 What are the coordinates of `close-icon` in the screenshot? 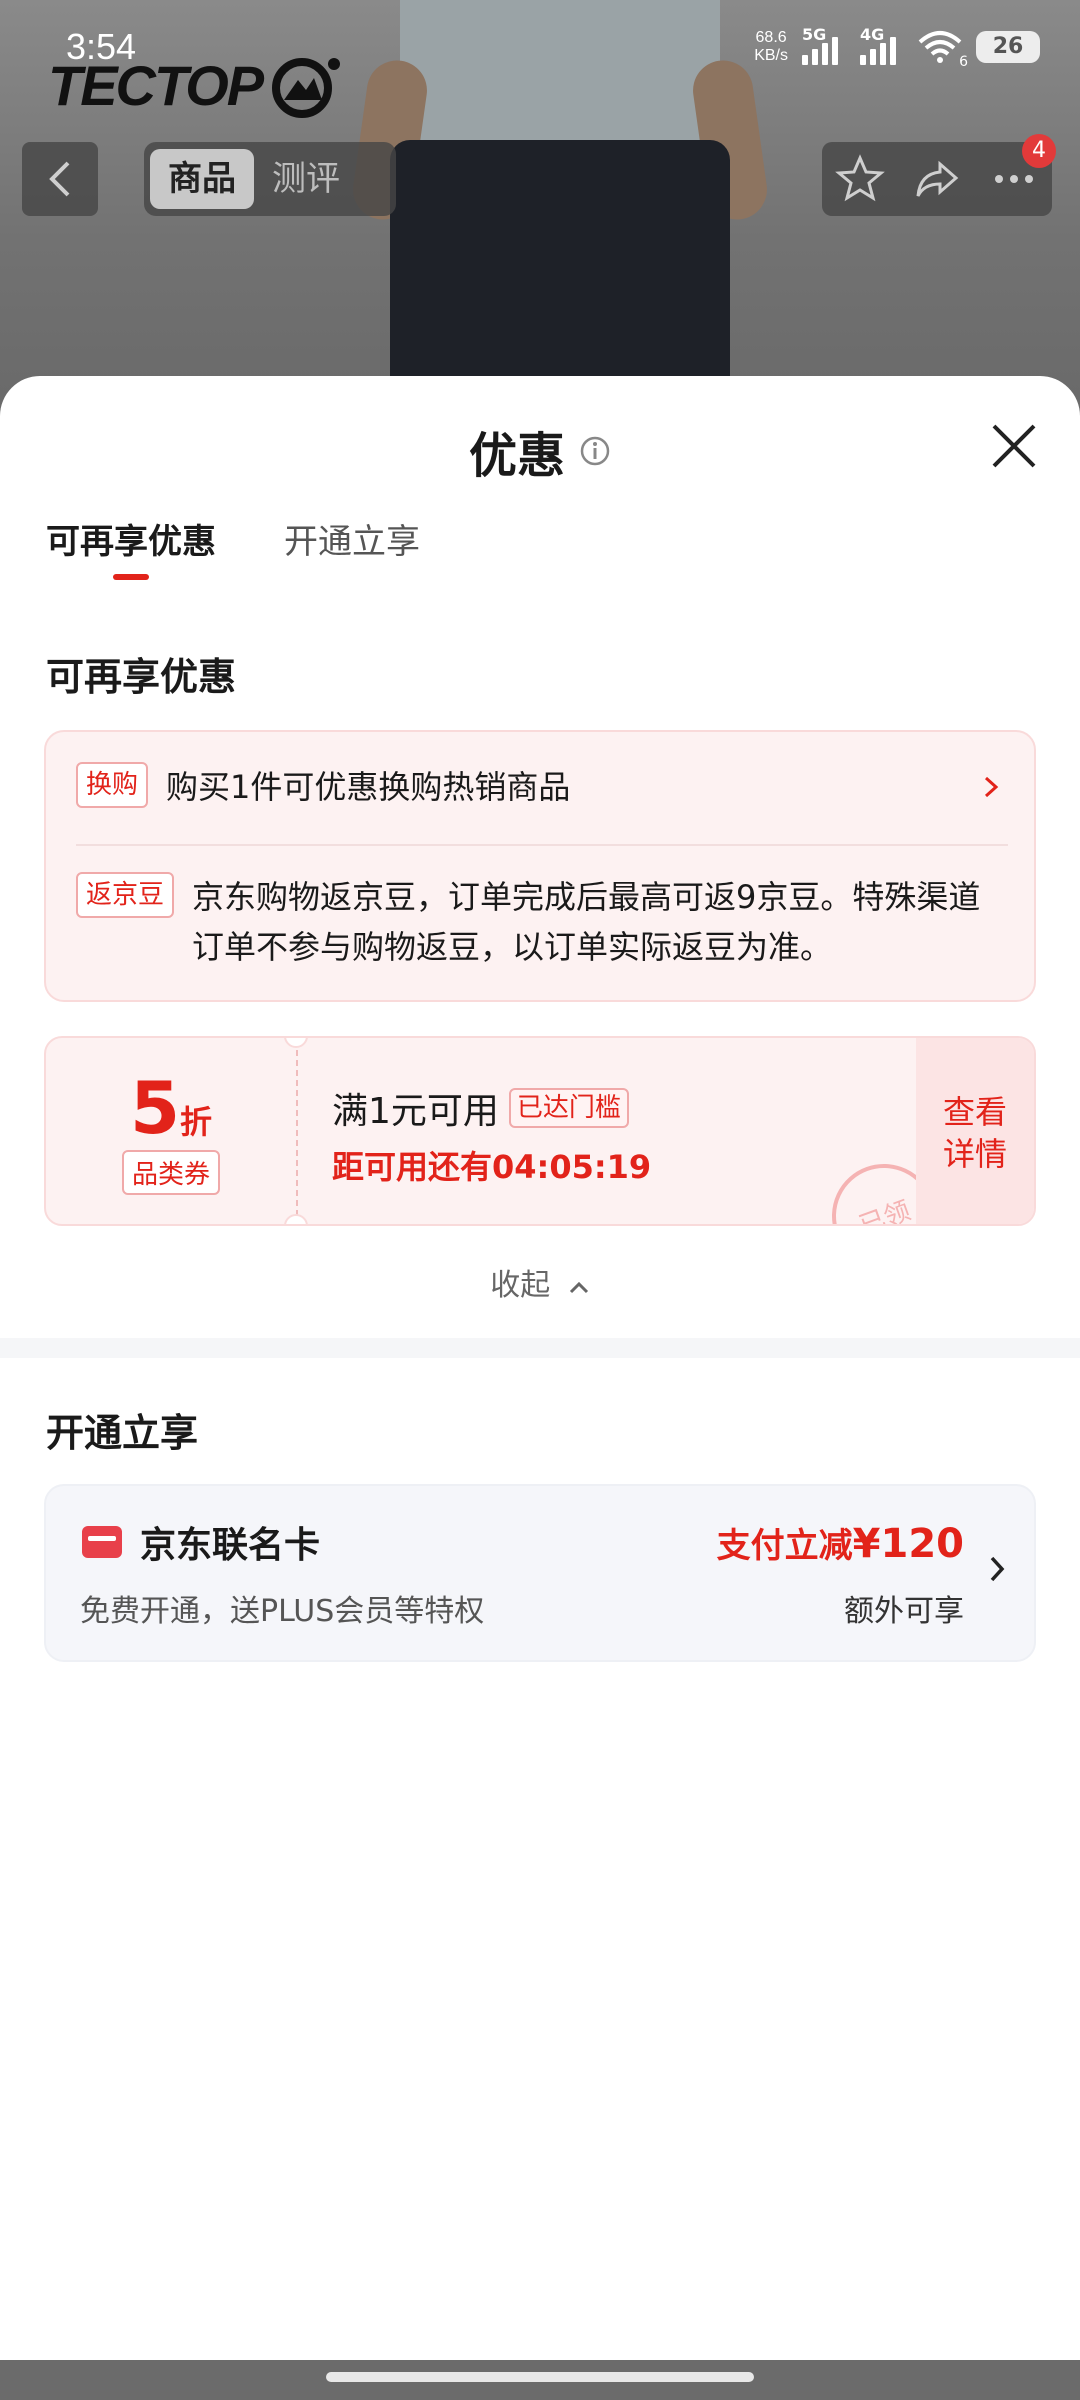 It's located at (1014, 446).